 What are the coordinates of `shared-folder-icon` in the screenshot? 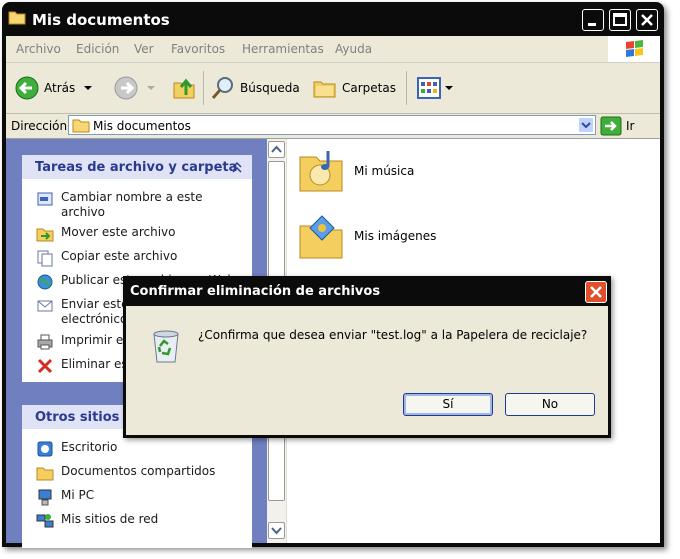 It's located at (45, 474).